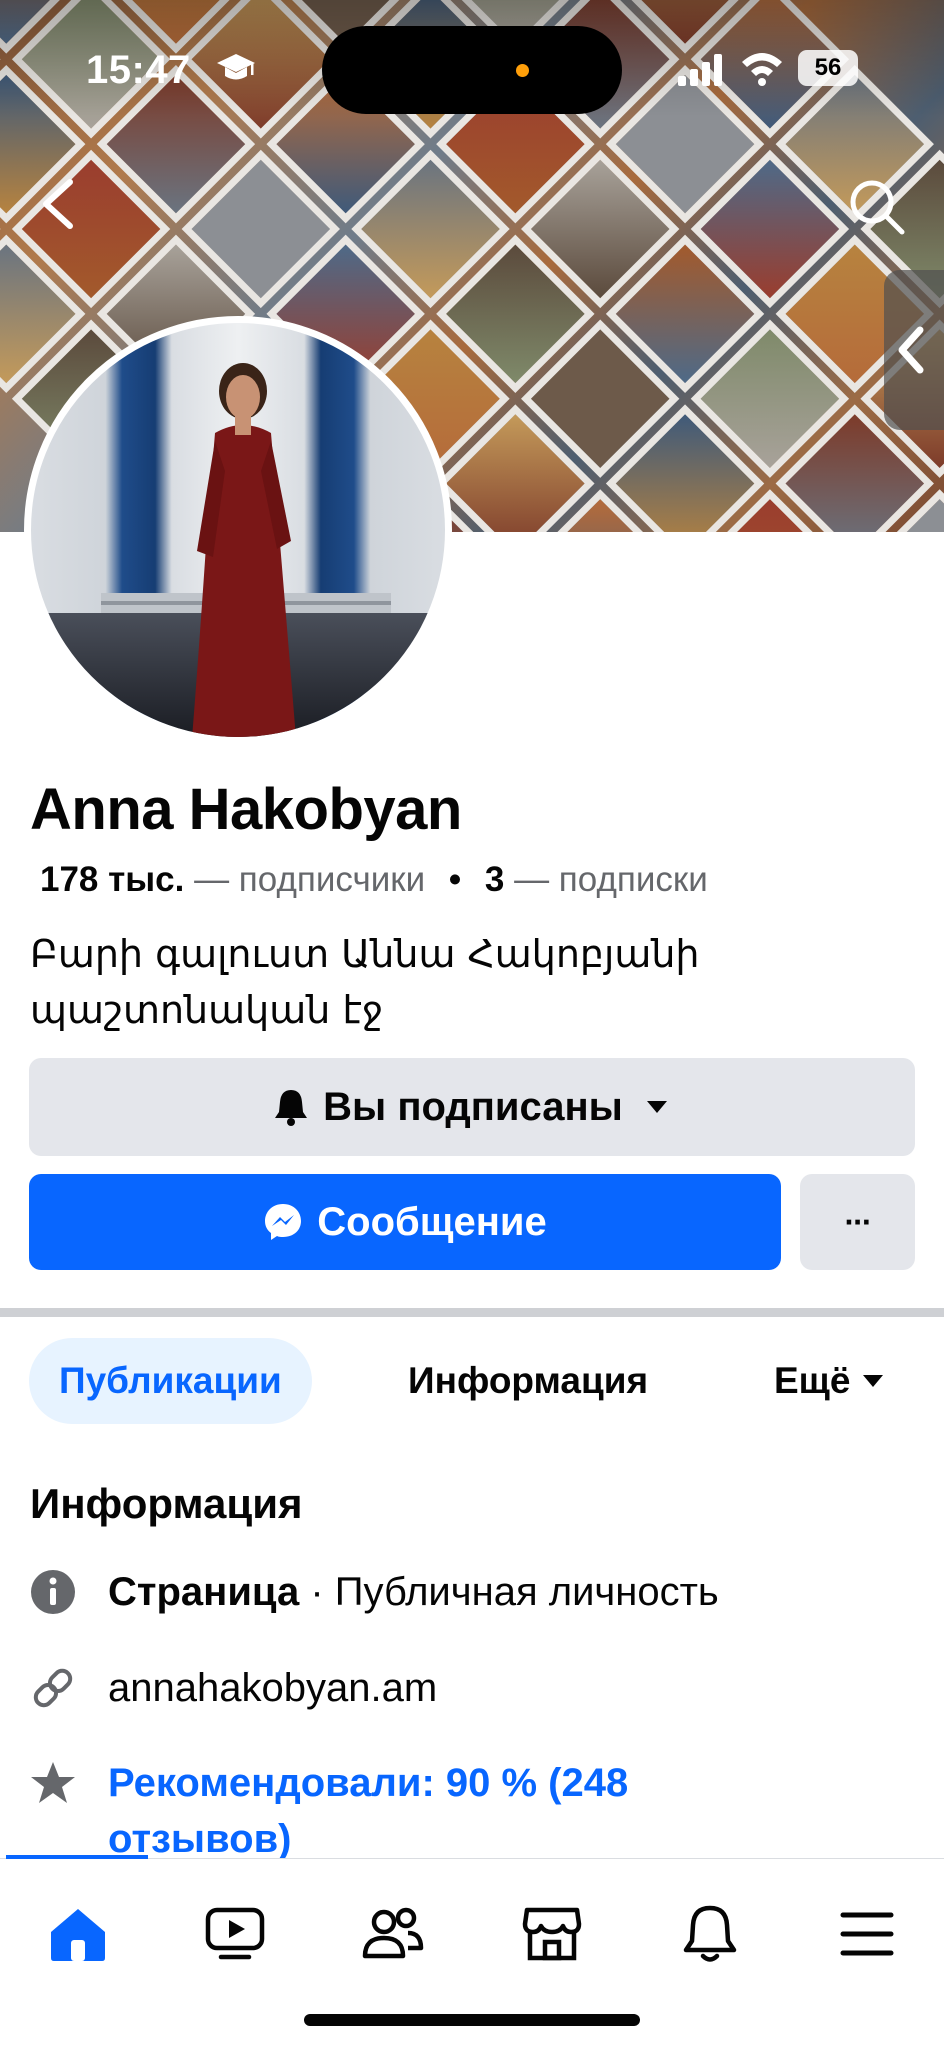  What do you see at coordinates (236, 67) in the screenshot?
I see `graduation-cap-icon` at bounding box center [236, 67].